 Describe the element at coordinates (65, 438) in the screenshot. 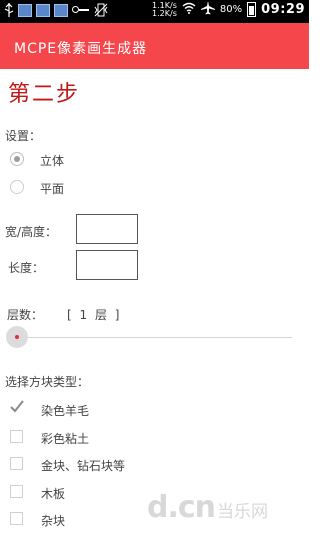

I see `checkbox-stained-clay-label: 彩色粘土` at that location.